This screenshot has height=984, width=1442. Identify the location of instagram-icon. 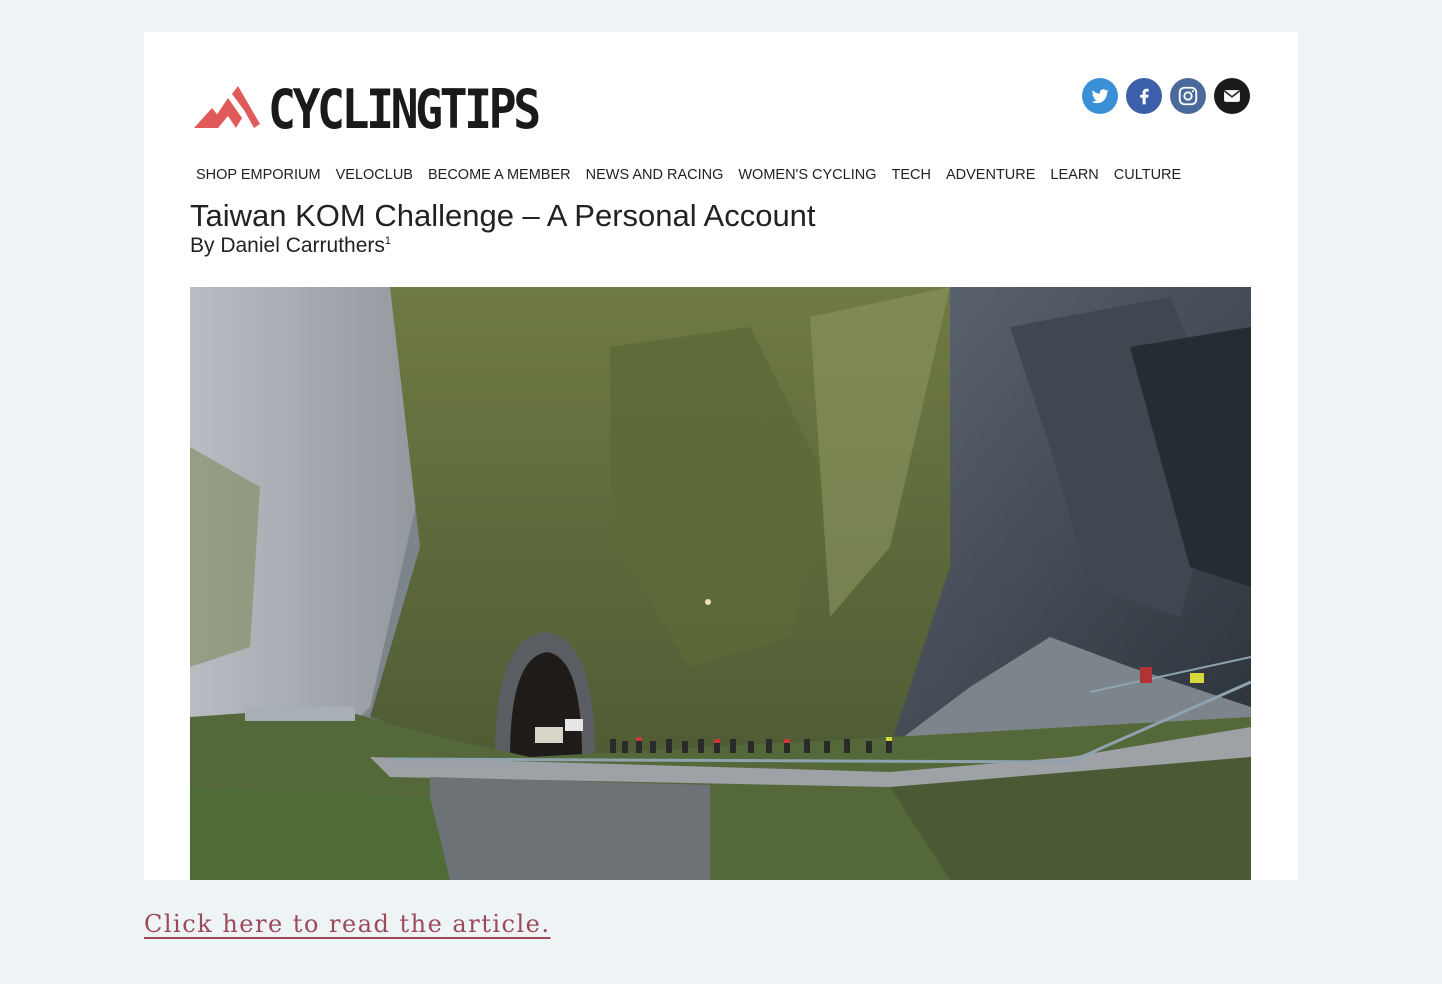
(1188, 96).